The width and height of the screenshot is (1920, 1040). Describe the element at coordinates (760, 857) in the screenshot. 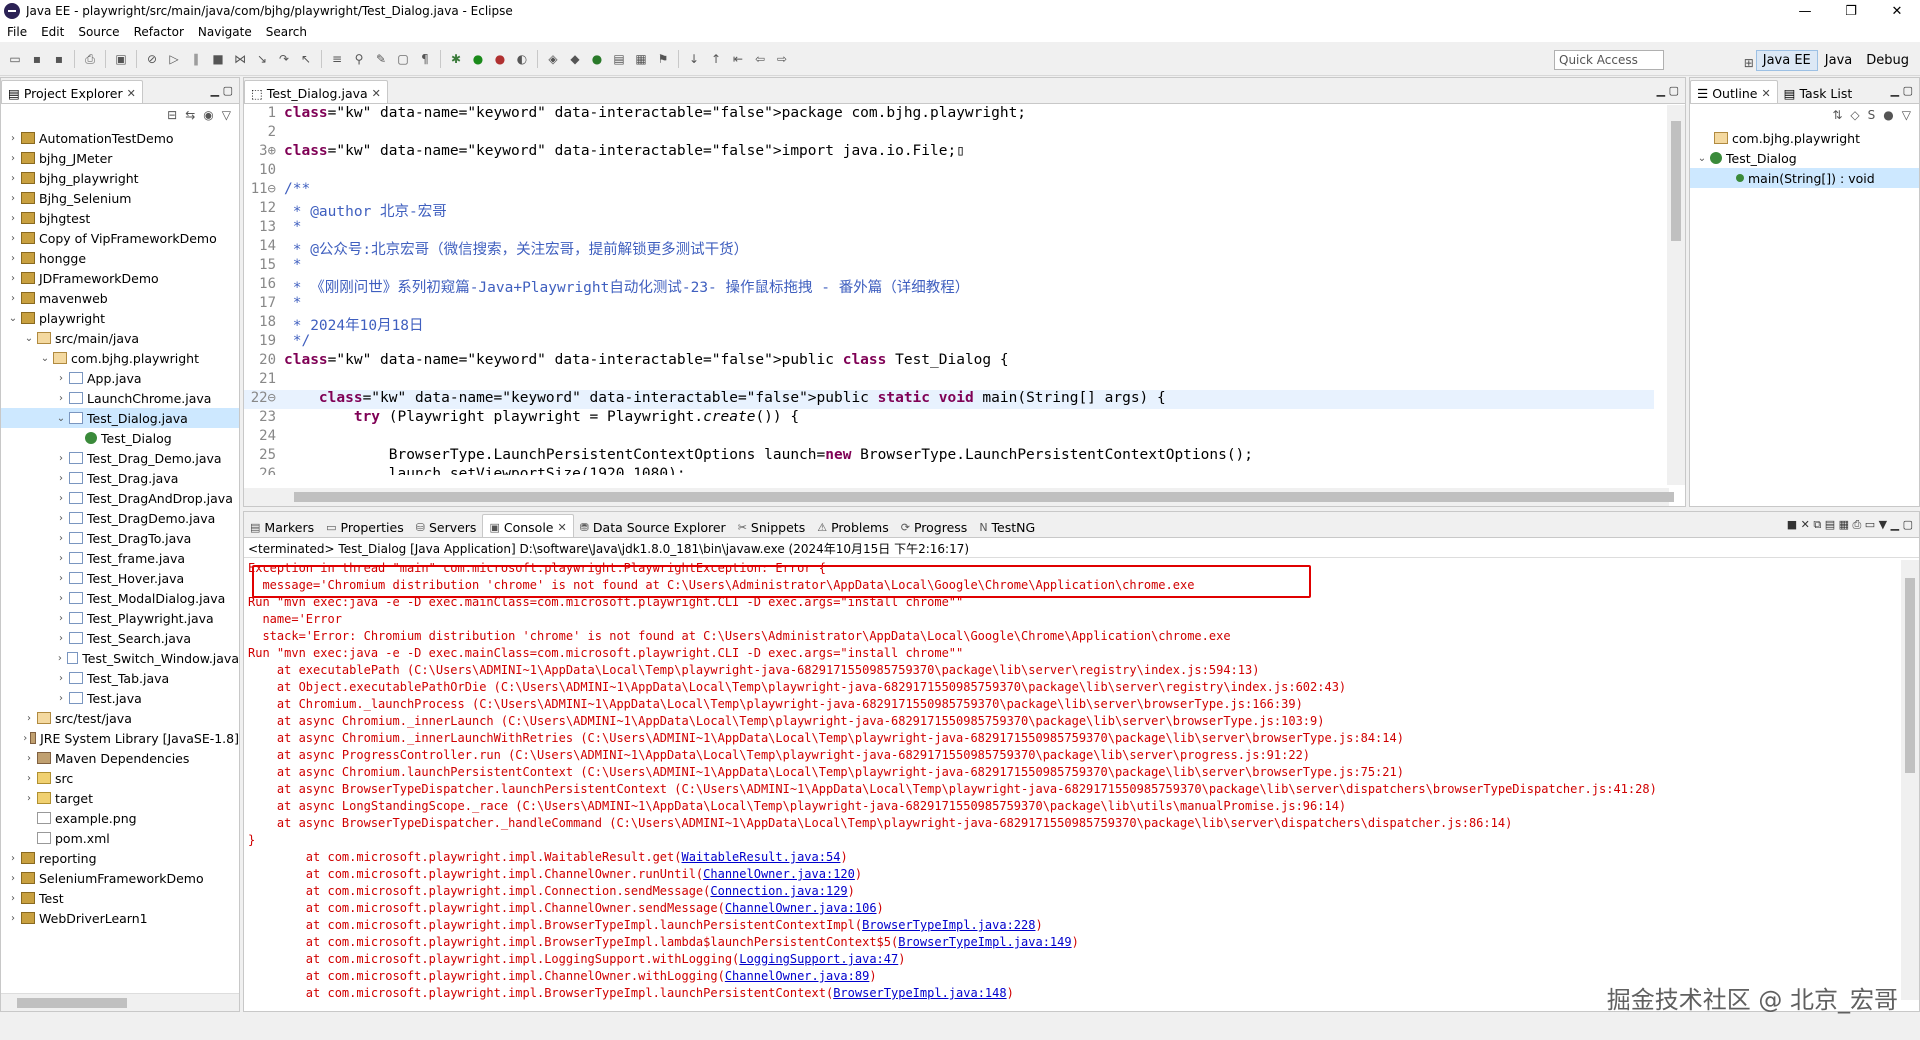

I see `stack-link: WaitableResult.java:54` at that location.